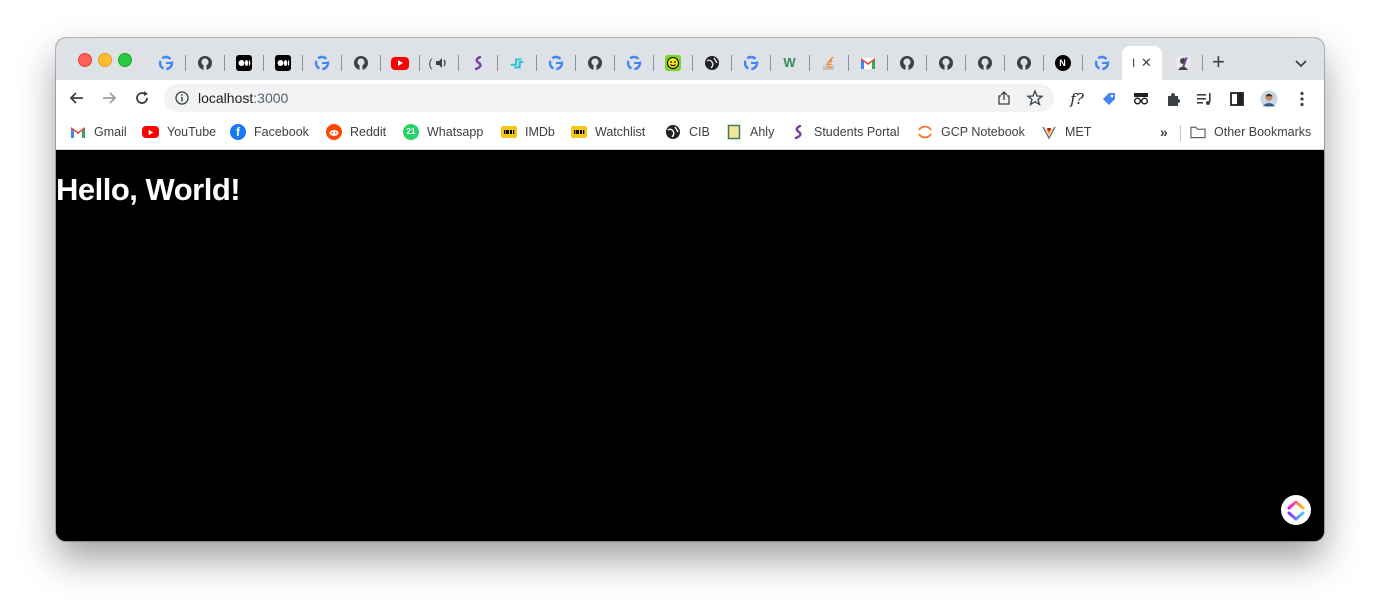 The width and height of the screenshot is (1380, 615). Describe the element at coordinates (1180, 133) in the screenshot. I see `bookmarks-divider` at that location.